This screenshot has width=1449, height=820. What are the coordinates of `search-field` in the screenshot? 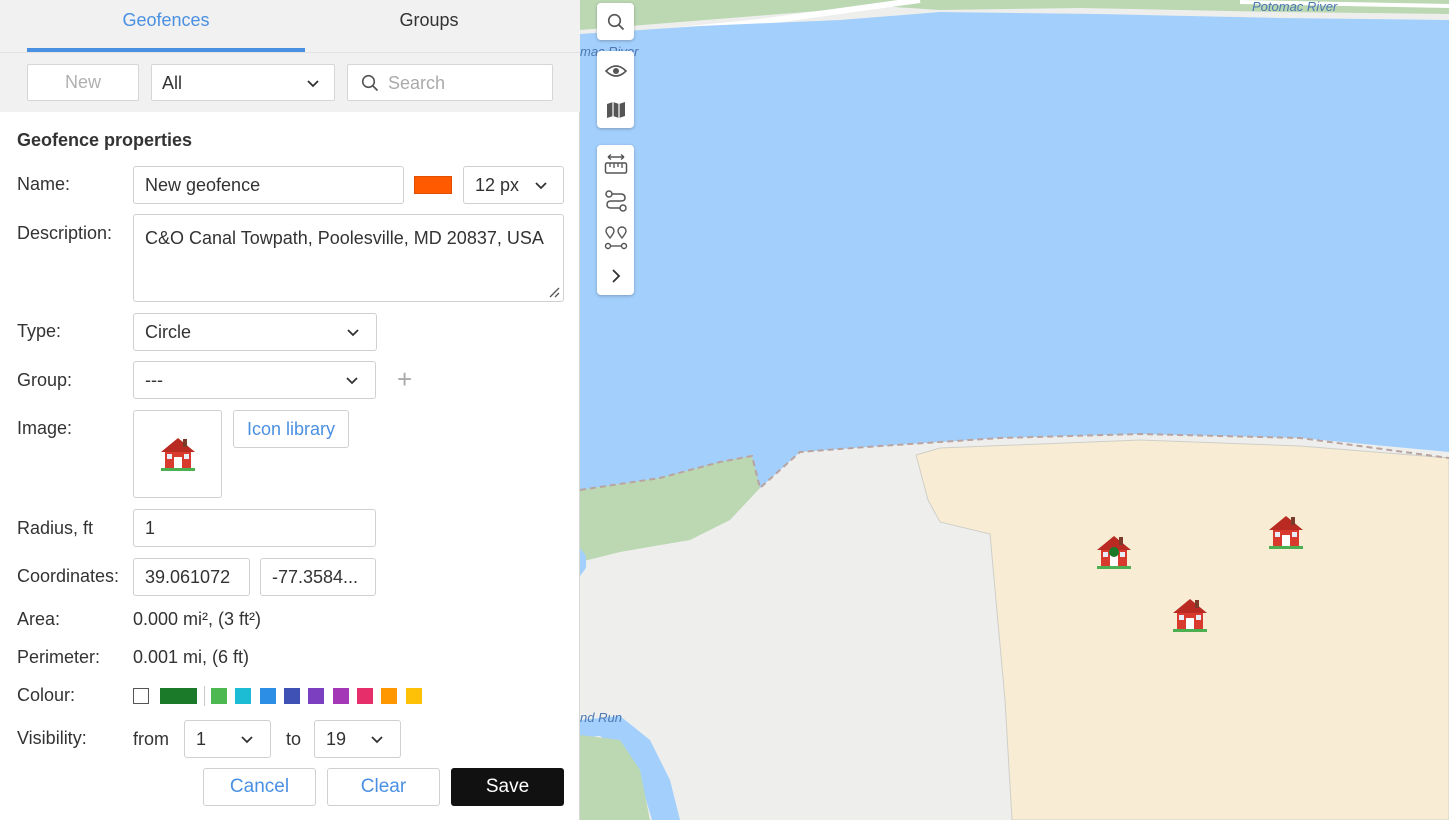 It's located at (450, 82).